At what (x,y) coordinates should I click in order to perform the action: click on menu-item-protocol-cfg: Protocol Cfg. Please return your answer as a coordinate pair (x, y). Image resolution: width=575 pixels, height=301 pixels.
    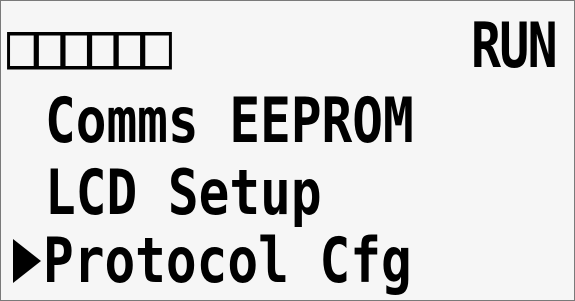
    Looking at the image, I should click on (227, 260).